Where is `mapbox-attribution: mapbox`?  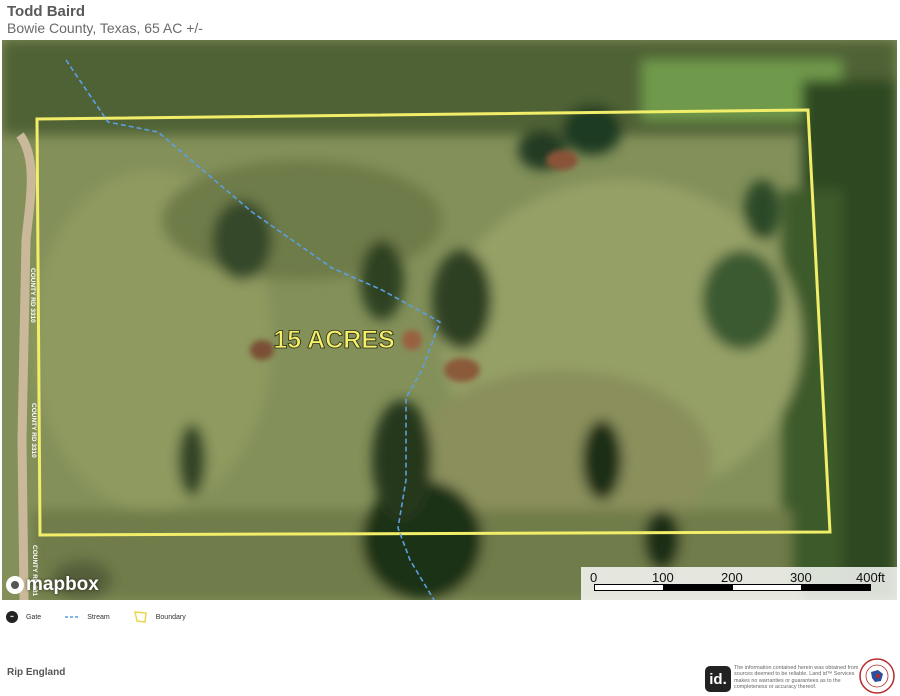 mapbox-attribution: mapbox is located at coordinates (52, 585).